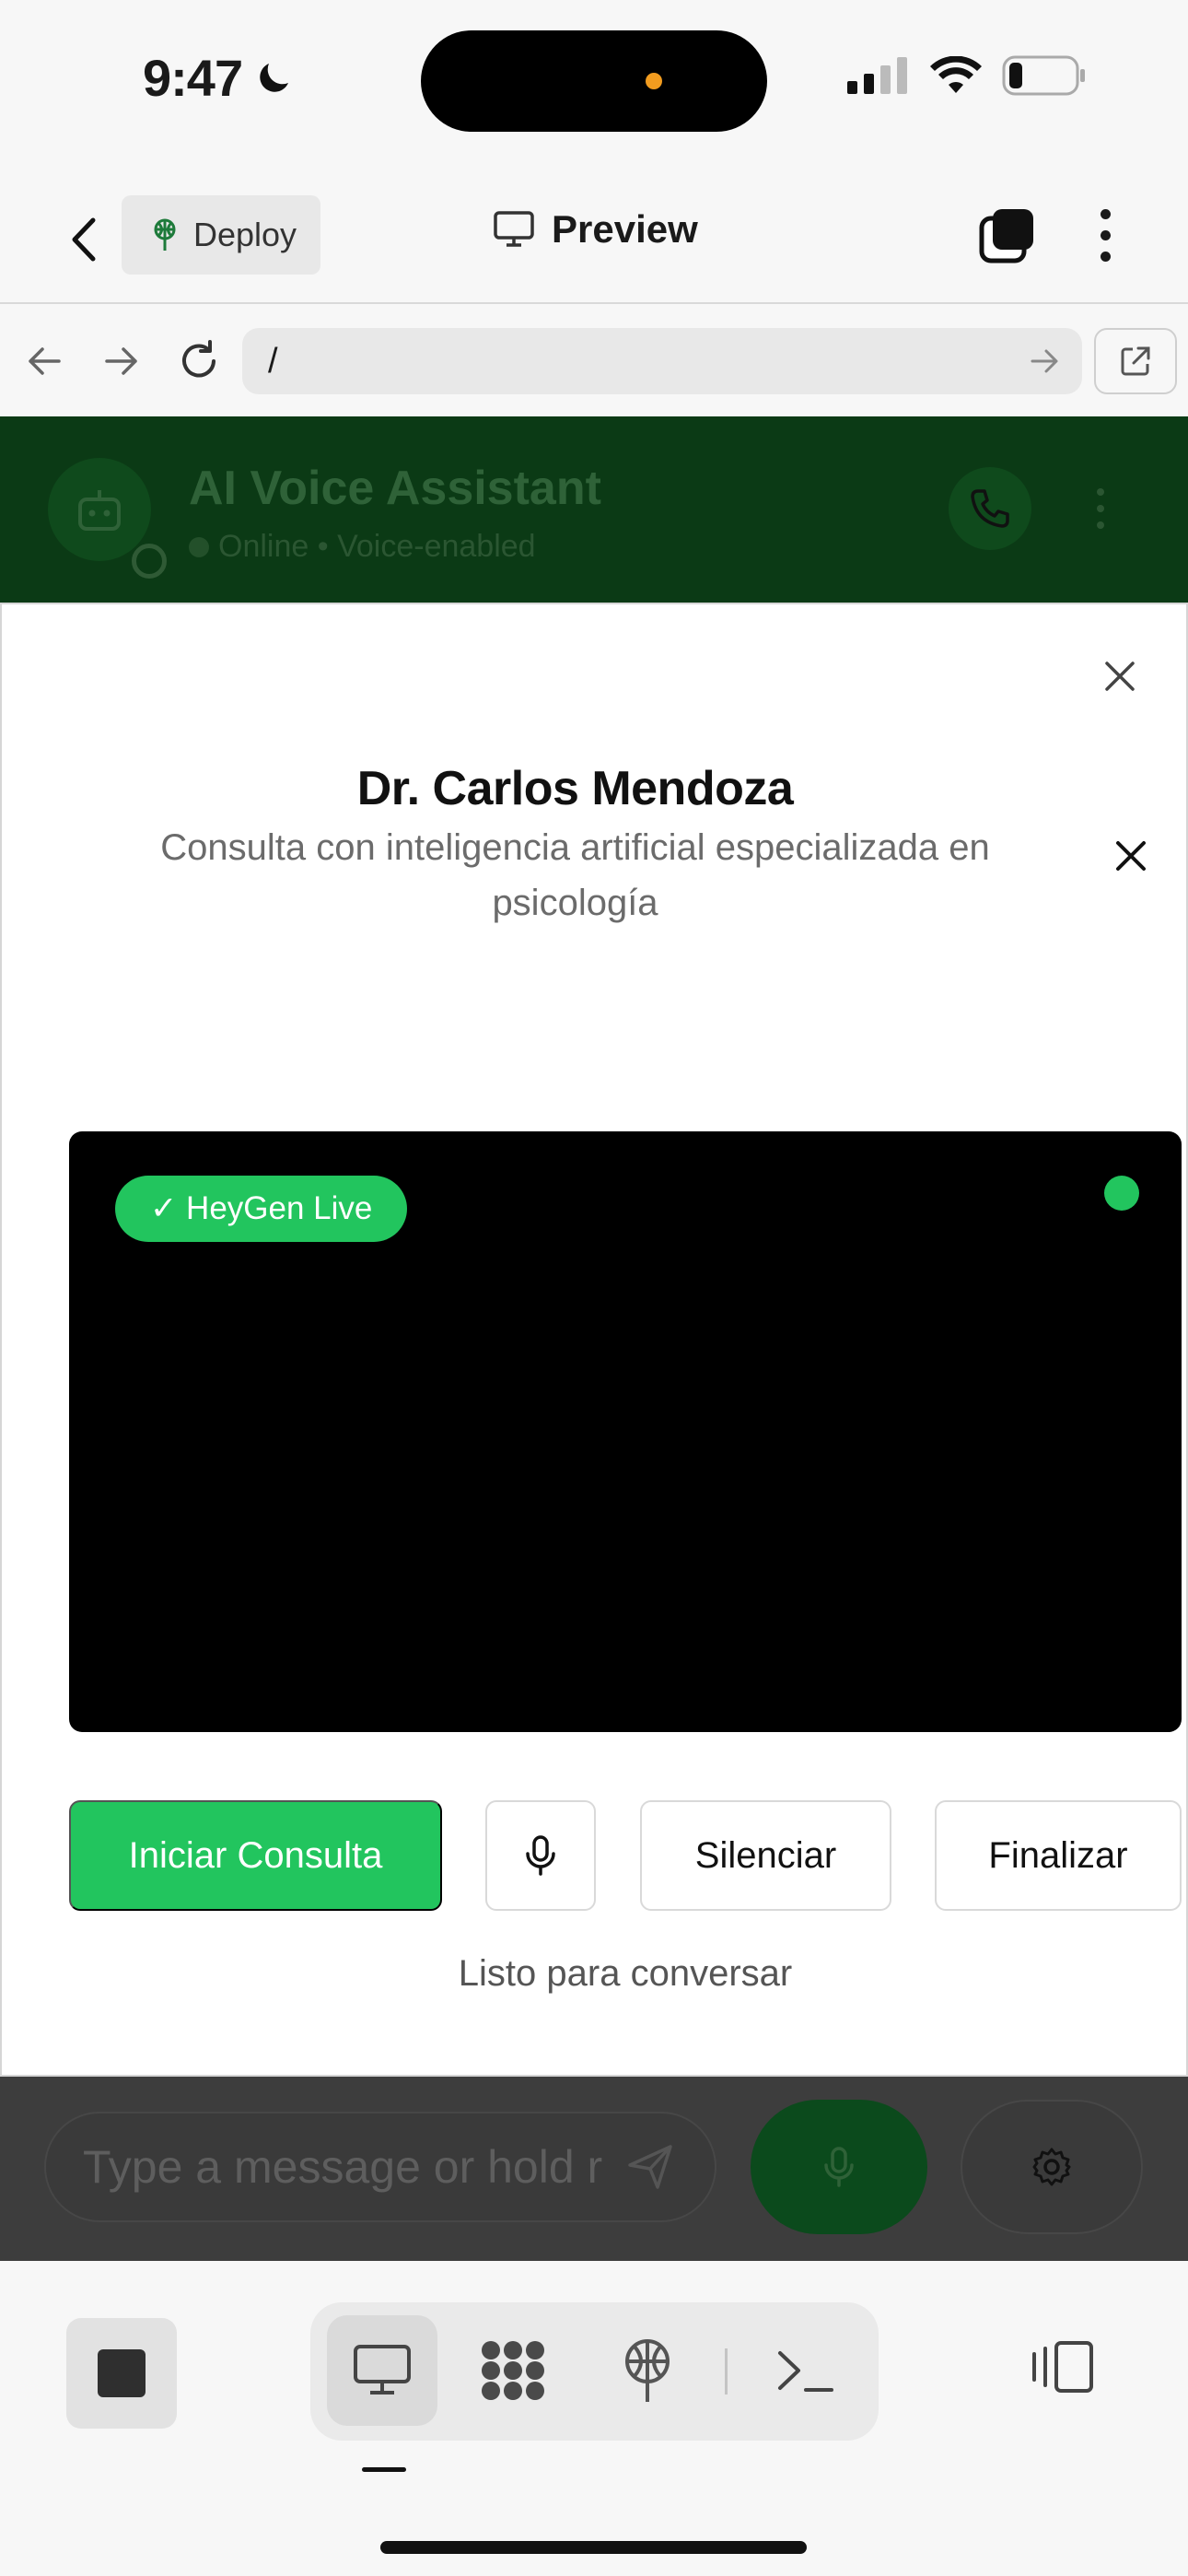 Image resolution: width=1188 pixels, height=2576 pixels. I want to click on preview-mode-button, so click(382, 2370).